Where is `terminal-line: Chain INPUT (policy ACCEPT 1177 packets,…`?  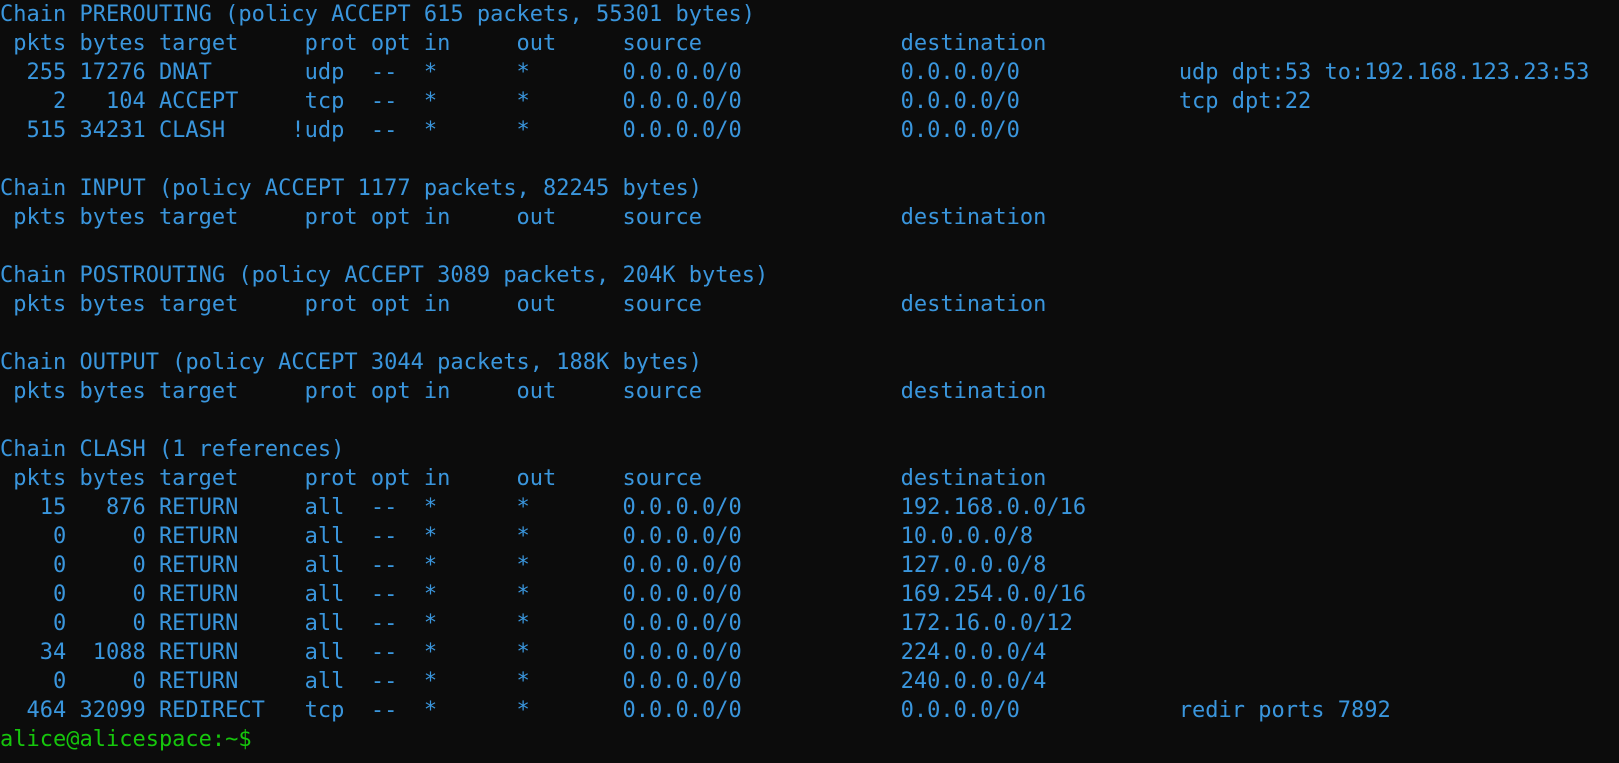
terminal-line: Chain INPUT (policy ACCEPT 1177 packets,… is located at coordinates (351, 188).